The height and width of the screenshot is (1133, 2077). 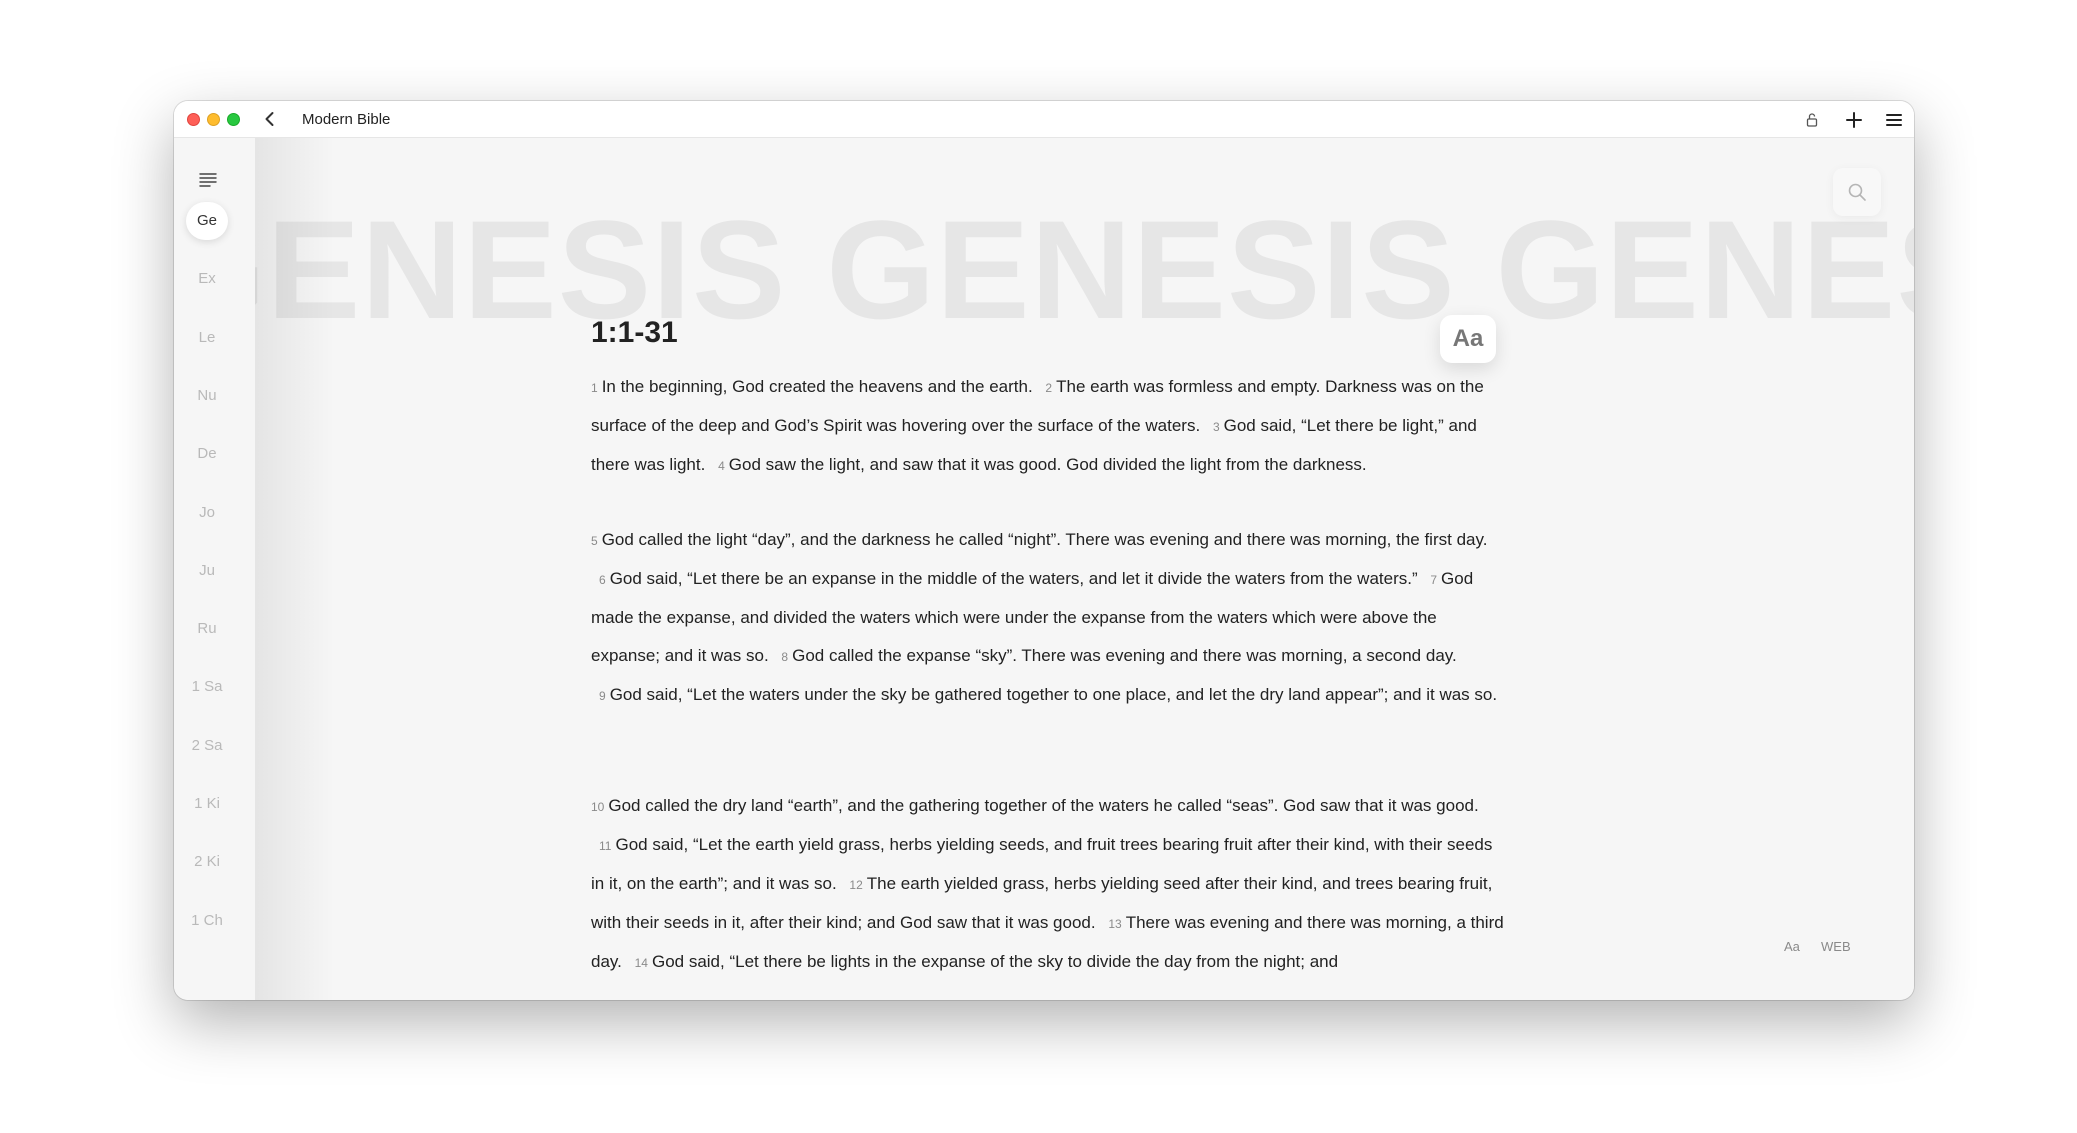 What do you see at coordinates (207, 629) in the screenshot?
I see `sidebar-book-item: Ru` at bounding box center [207, 629].